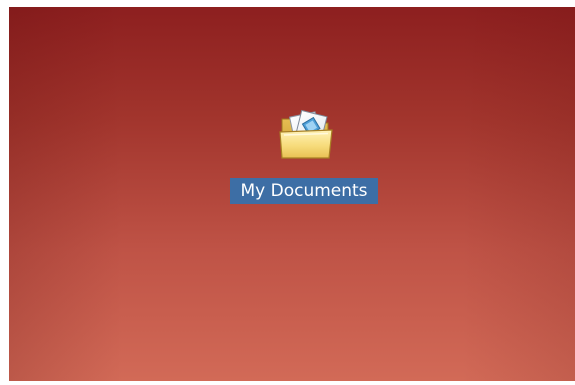 The width and height of the screenshot is (575, 385). Describe the element at coordinates (304, 191) in the screenshot. I see `my-documents-label: My Documents` at that location.